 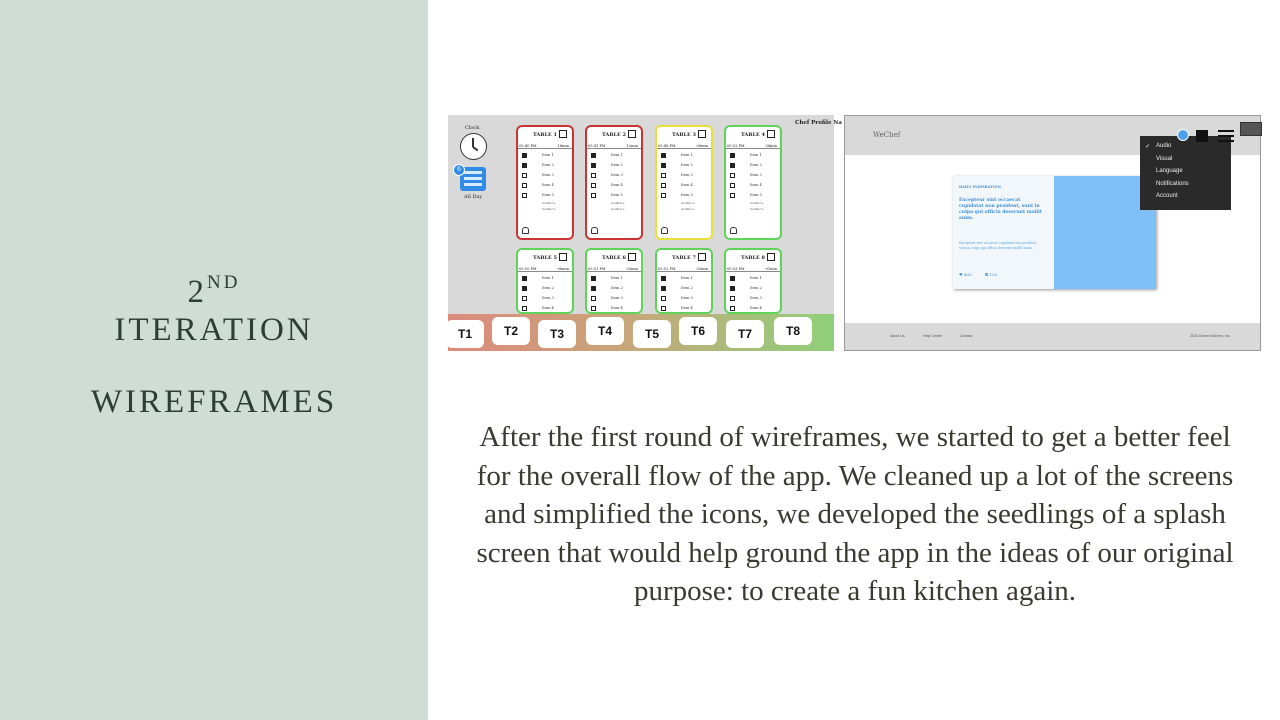 I want to click on chef-profile-label: Chef Profile Na, so click(x=818, y=123).